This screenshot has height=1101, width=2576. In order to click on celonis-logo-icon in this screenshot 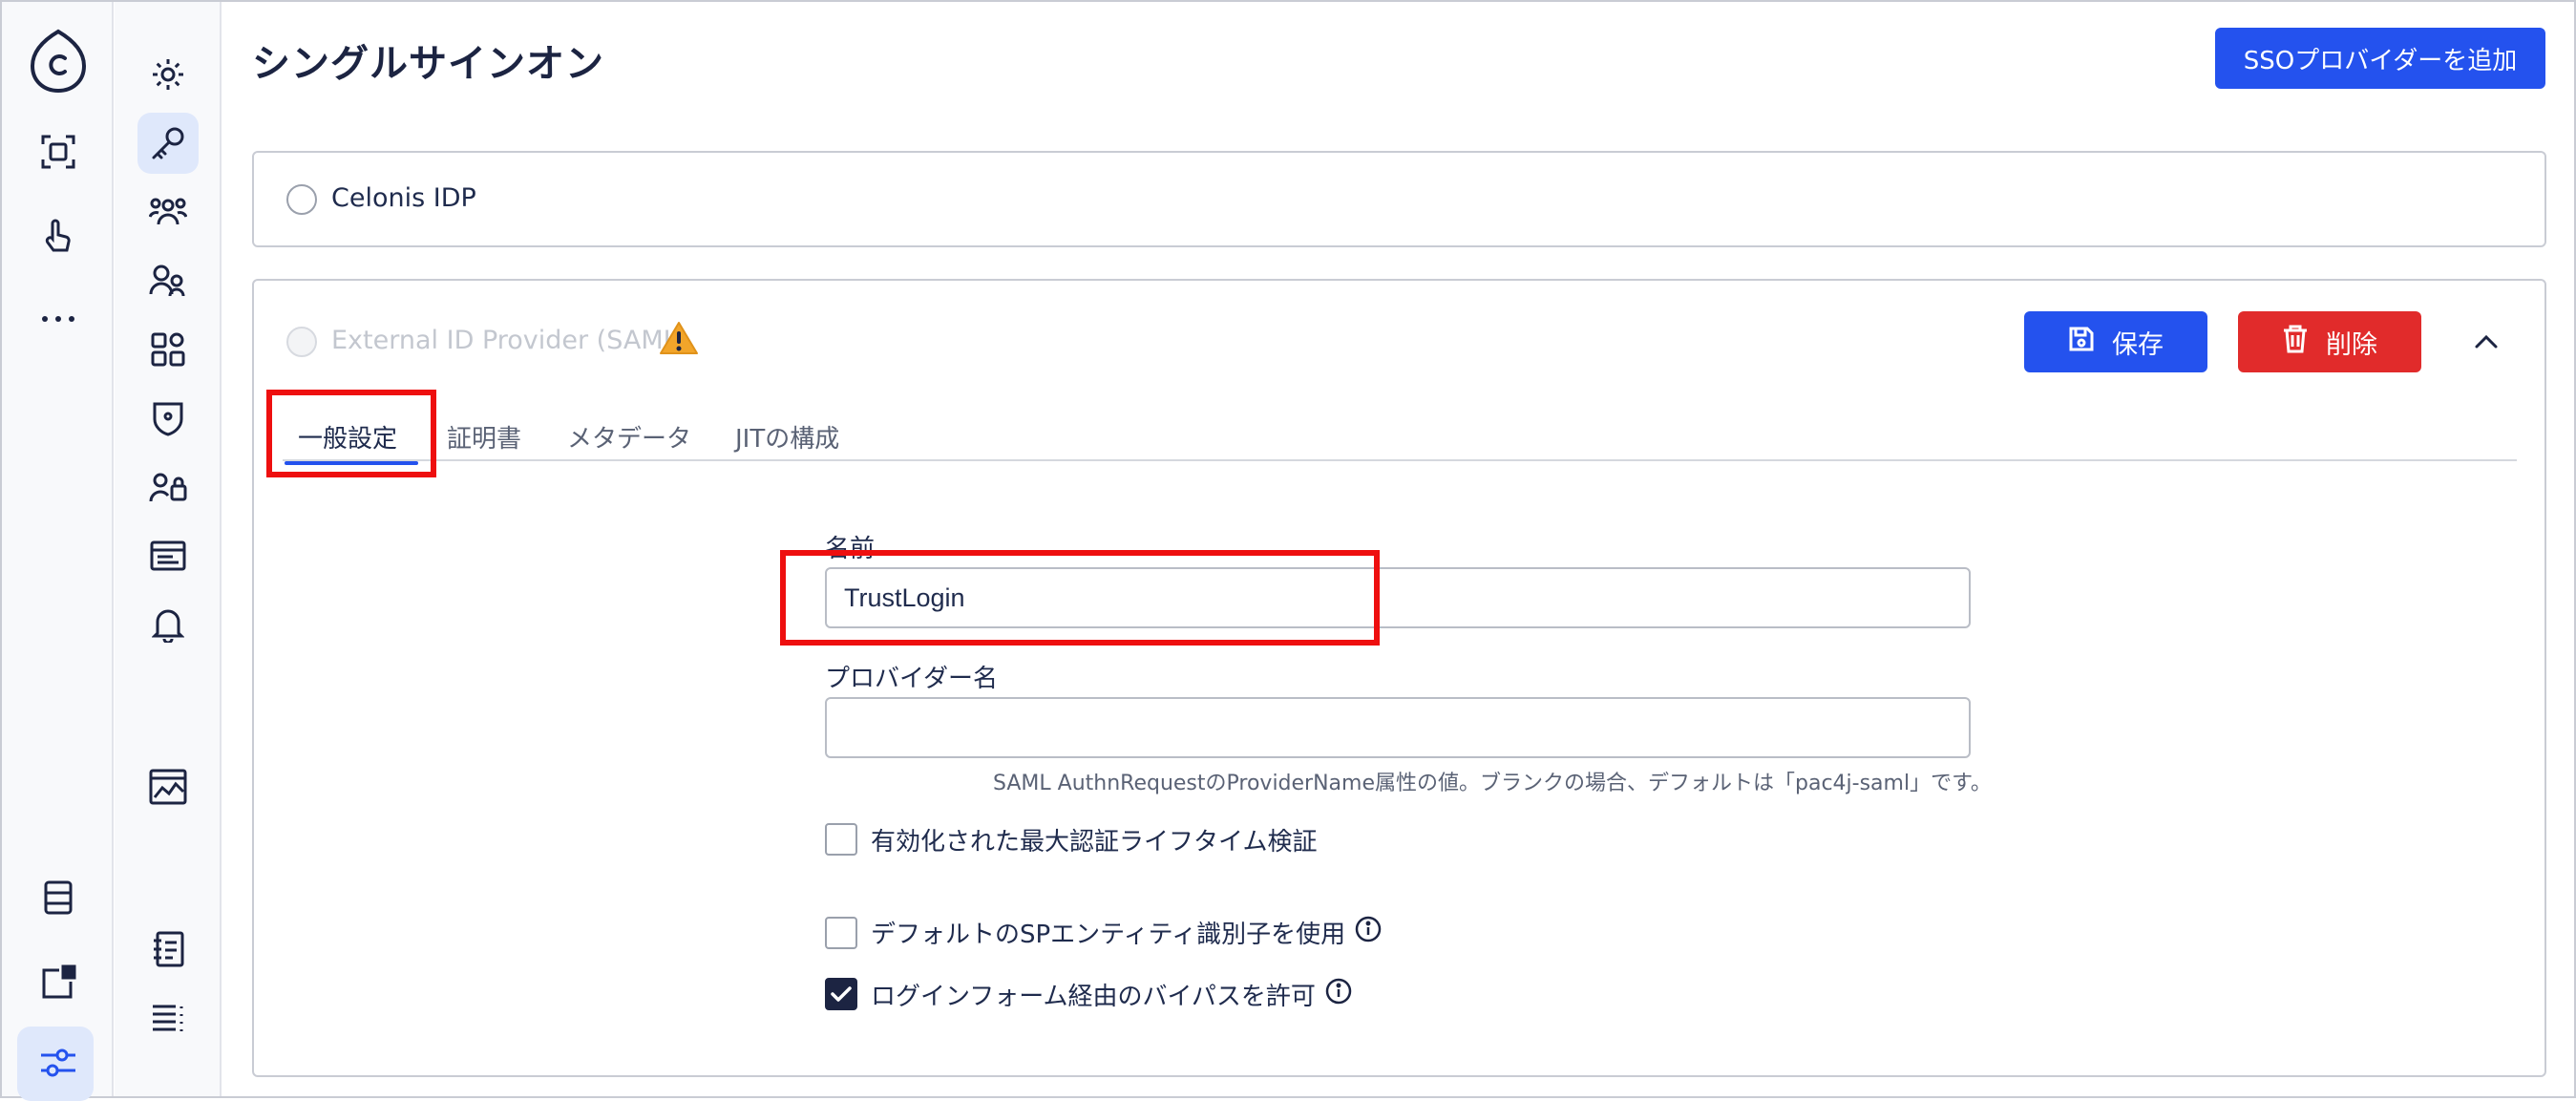, I will do `click(58, 60)`.